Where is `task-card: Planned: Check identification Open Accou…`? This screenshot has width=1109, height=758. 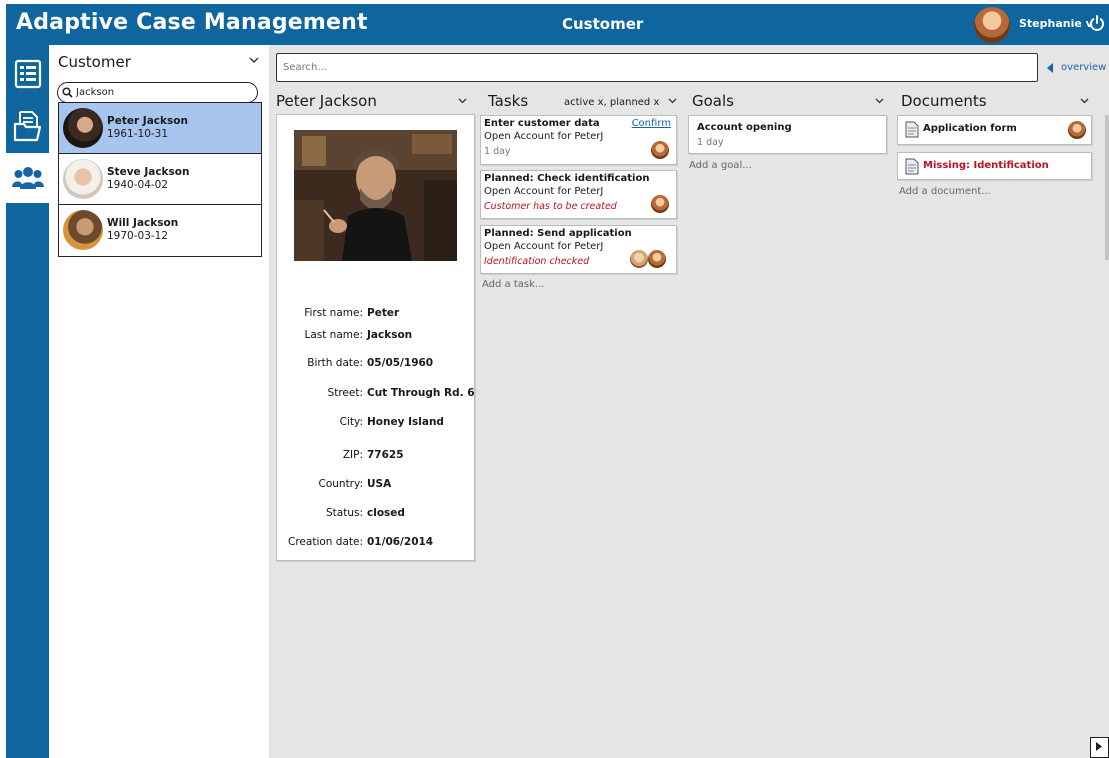
task-card: Planned: Check identification Open Accou… is located at coordinates (578, 194).